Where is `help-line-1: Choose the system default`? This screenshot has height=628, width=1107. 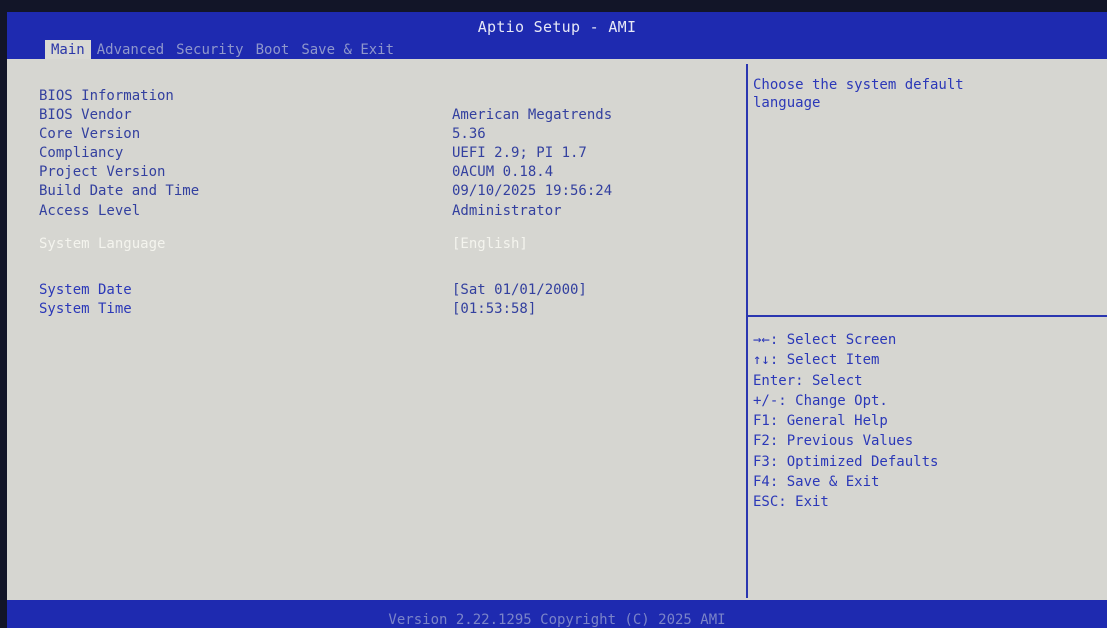 help-line-1: Choose the system default is located at coordinates (858, 85).